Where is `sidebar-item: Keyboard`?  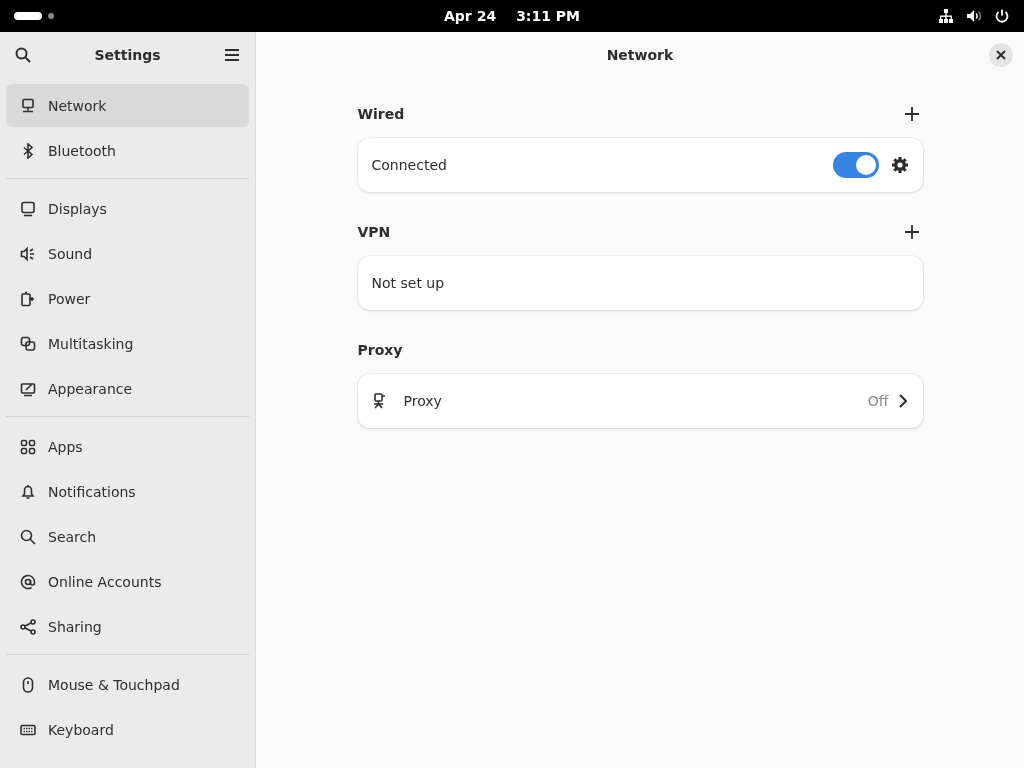
sidebar-item: Keyboard is located at coordinates (127, 729).